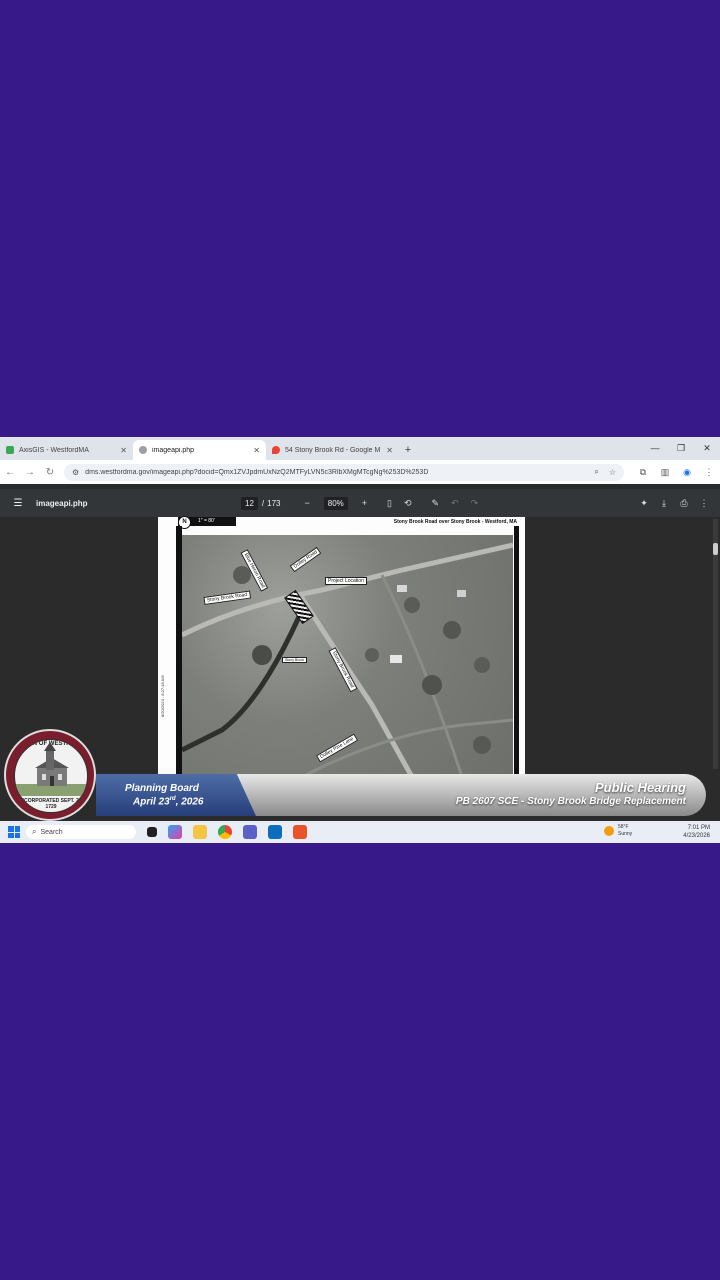  What do you see at coordinates (475, 503) in the screenshot?
I see `redo-icon: ↷` at bounding box center [475, 503].